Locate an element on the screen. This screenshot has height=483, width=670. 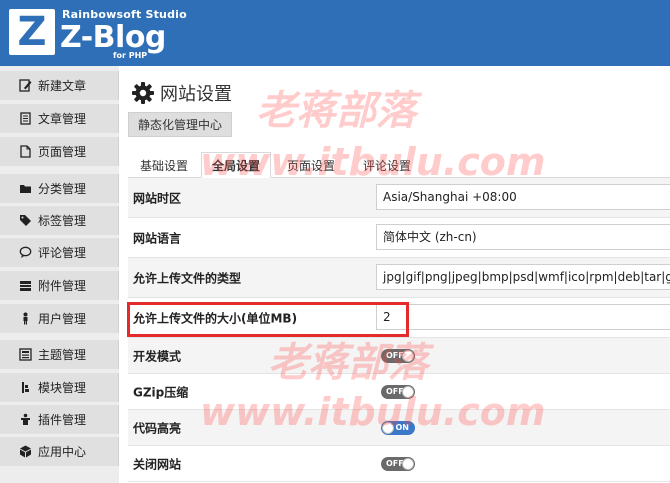
sidebar-item-label: 主题管理 is located at coordinates (62, 355).